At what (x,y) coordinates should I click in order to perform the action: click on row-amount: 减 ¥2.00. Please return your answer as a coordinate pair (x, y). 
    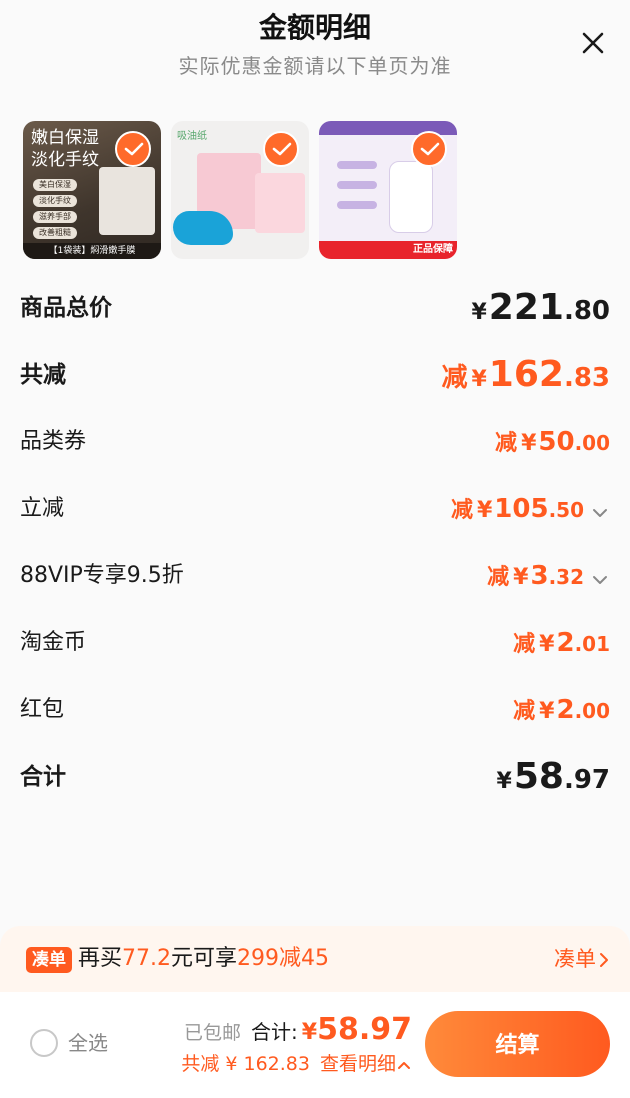
    Looking at the image, I should click on (561, 710).